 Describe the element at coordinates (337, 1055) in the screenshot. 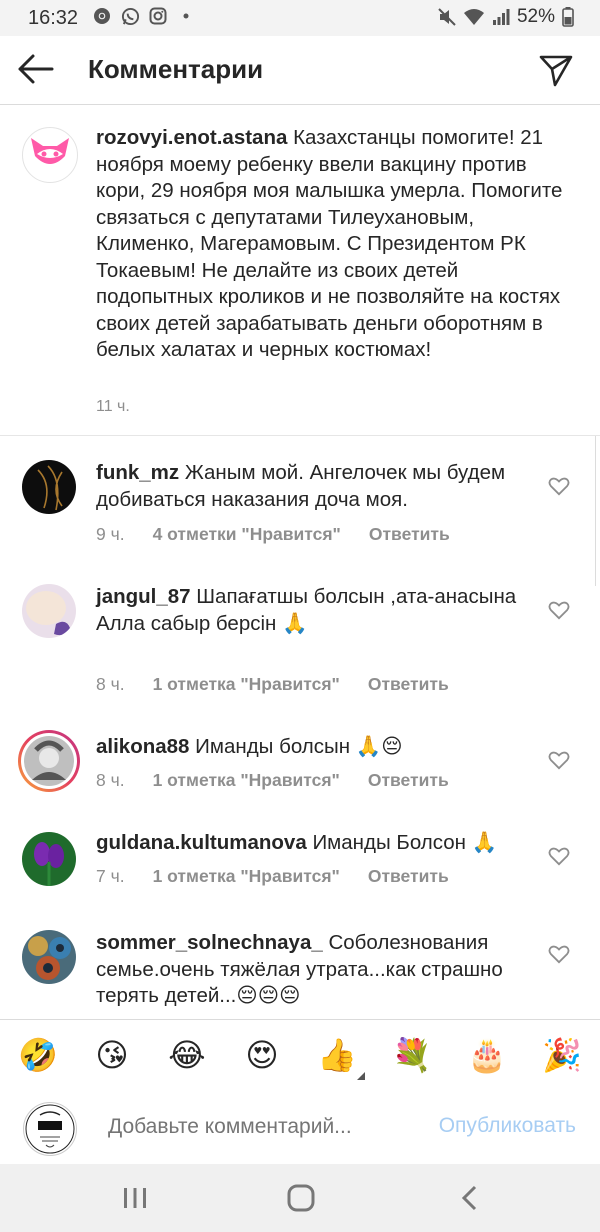

I see `emoji-thumbs-up: 👍` at that location.